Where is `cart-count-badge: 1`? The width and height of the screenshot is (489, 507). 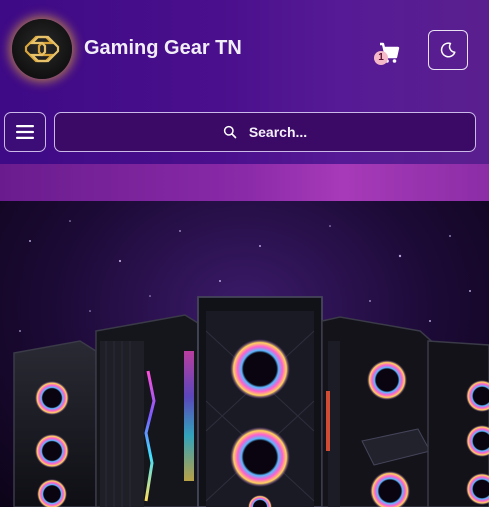
cart-count-badge: 1 is located at coordinates (381, 58).